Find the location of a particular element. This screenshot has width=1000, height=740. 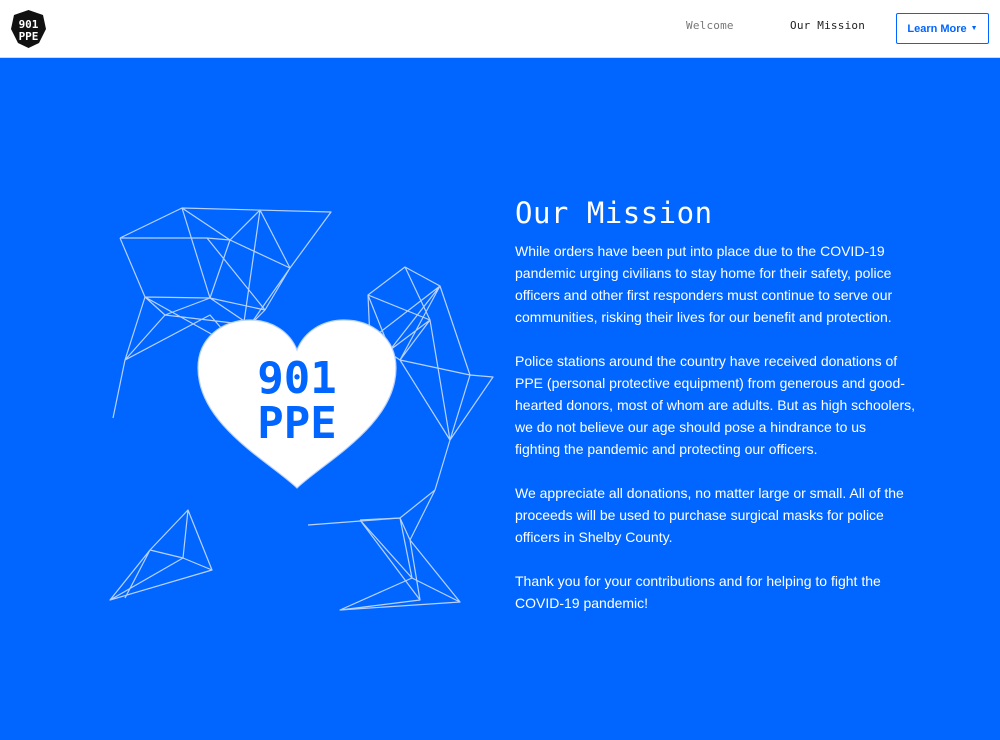

heart-shape: 901 PPE is located at coordinates (297, 404).